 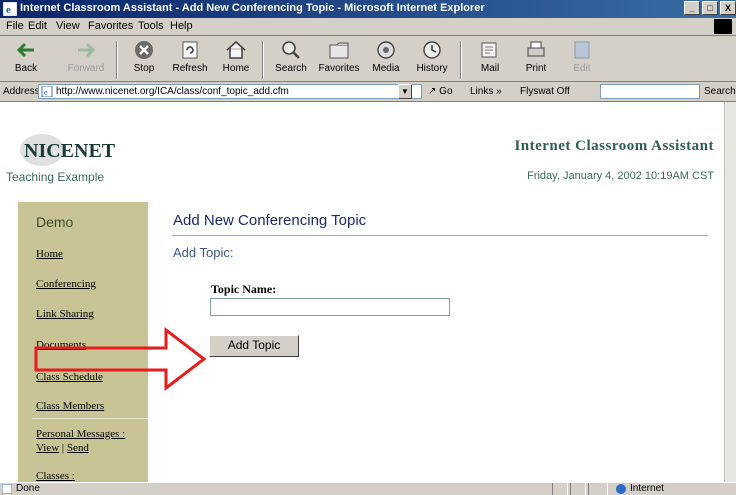 What do you see at coordinates (244, 289) in the screenshot?
I see `topic-name-label: Topic Name:` at bounding box center [244, 289].